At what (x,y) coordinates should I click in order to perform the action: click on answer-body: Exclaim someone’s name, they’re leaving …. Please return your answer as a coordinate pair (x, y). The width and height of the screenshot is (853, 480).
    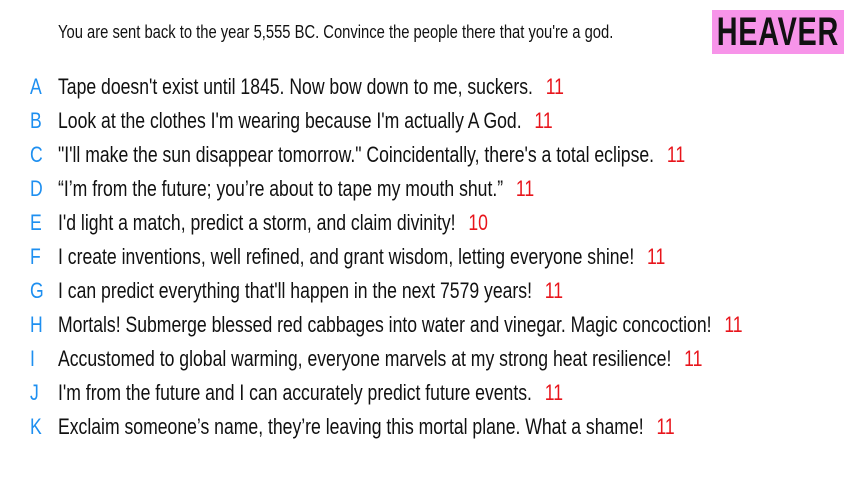
    Looking at the image, I should click on (351, 426).